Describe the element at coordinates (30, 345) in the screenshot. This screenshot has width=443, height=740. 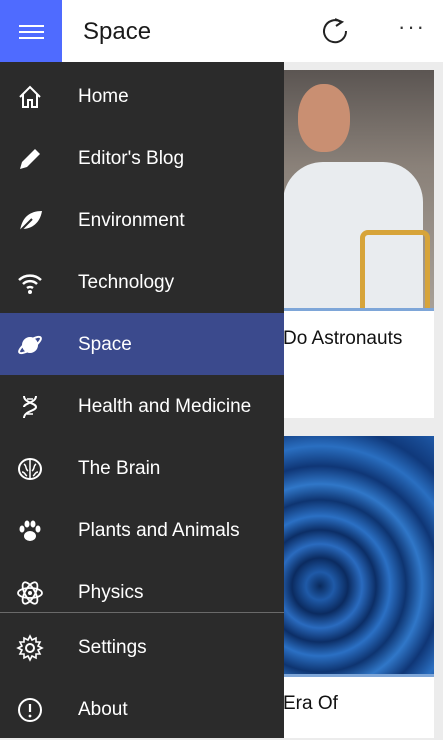
I see `planet-icon` at that location.